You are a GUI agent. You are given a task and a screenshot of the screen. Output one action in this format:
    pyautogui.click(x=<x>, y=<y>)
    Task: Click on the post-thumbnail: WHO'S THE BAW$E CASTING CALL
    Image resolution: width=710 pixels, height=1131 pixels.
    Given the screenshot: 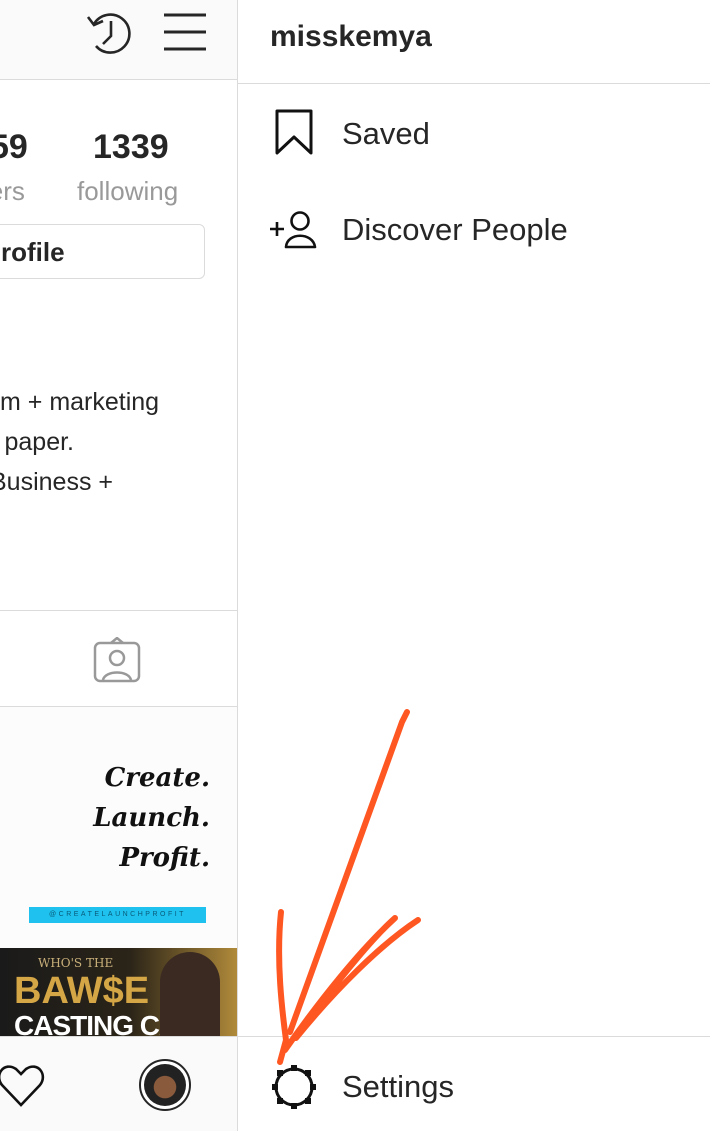 What is the action you would take?
    pyautogui.click(x=118, y=992)
    